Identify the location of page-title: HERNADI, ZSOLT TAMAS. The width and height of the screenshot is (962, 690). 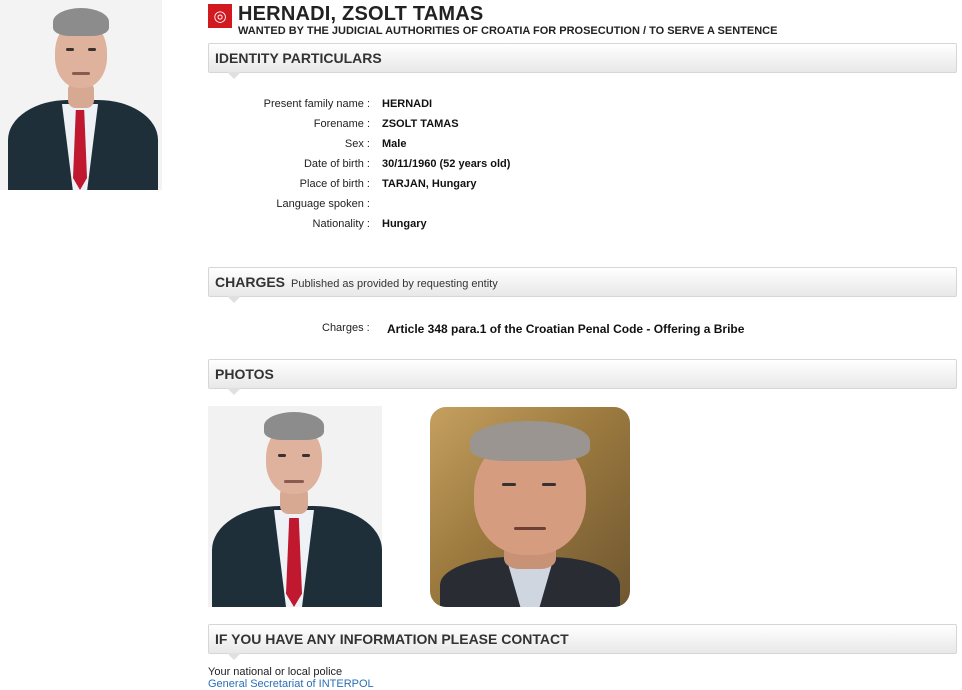
(361, 14).